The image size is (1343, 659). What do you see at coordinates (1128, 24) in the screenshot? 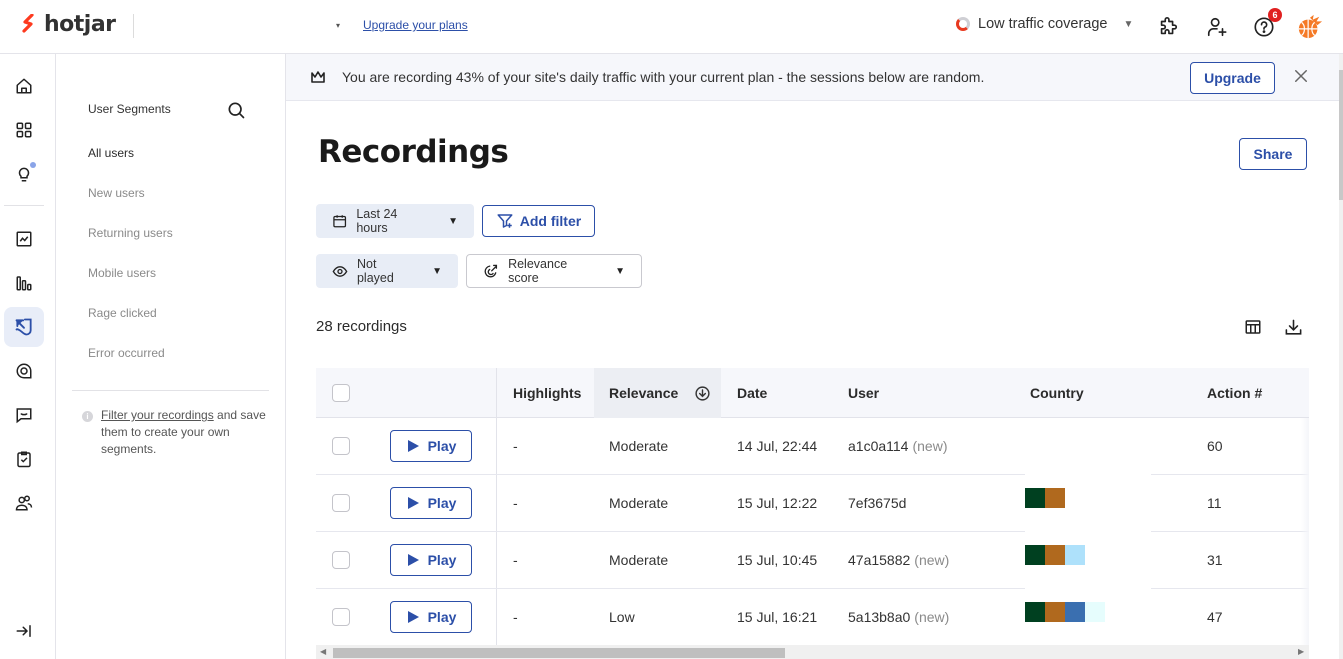
I see `chevron-down-icon: ▼` at bounding box center [1128, 24].